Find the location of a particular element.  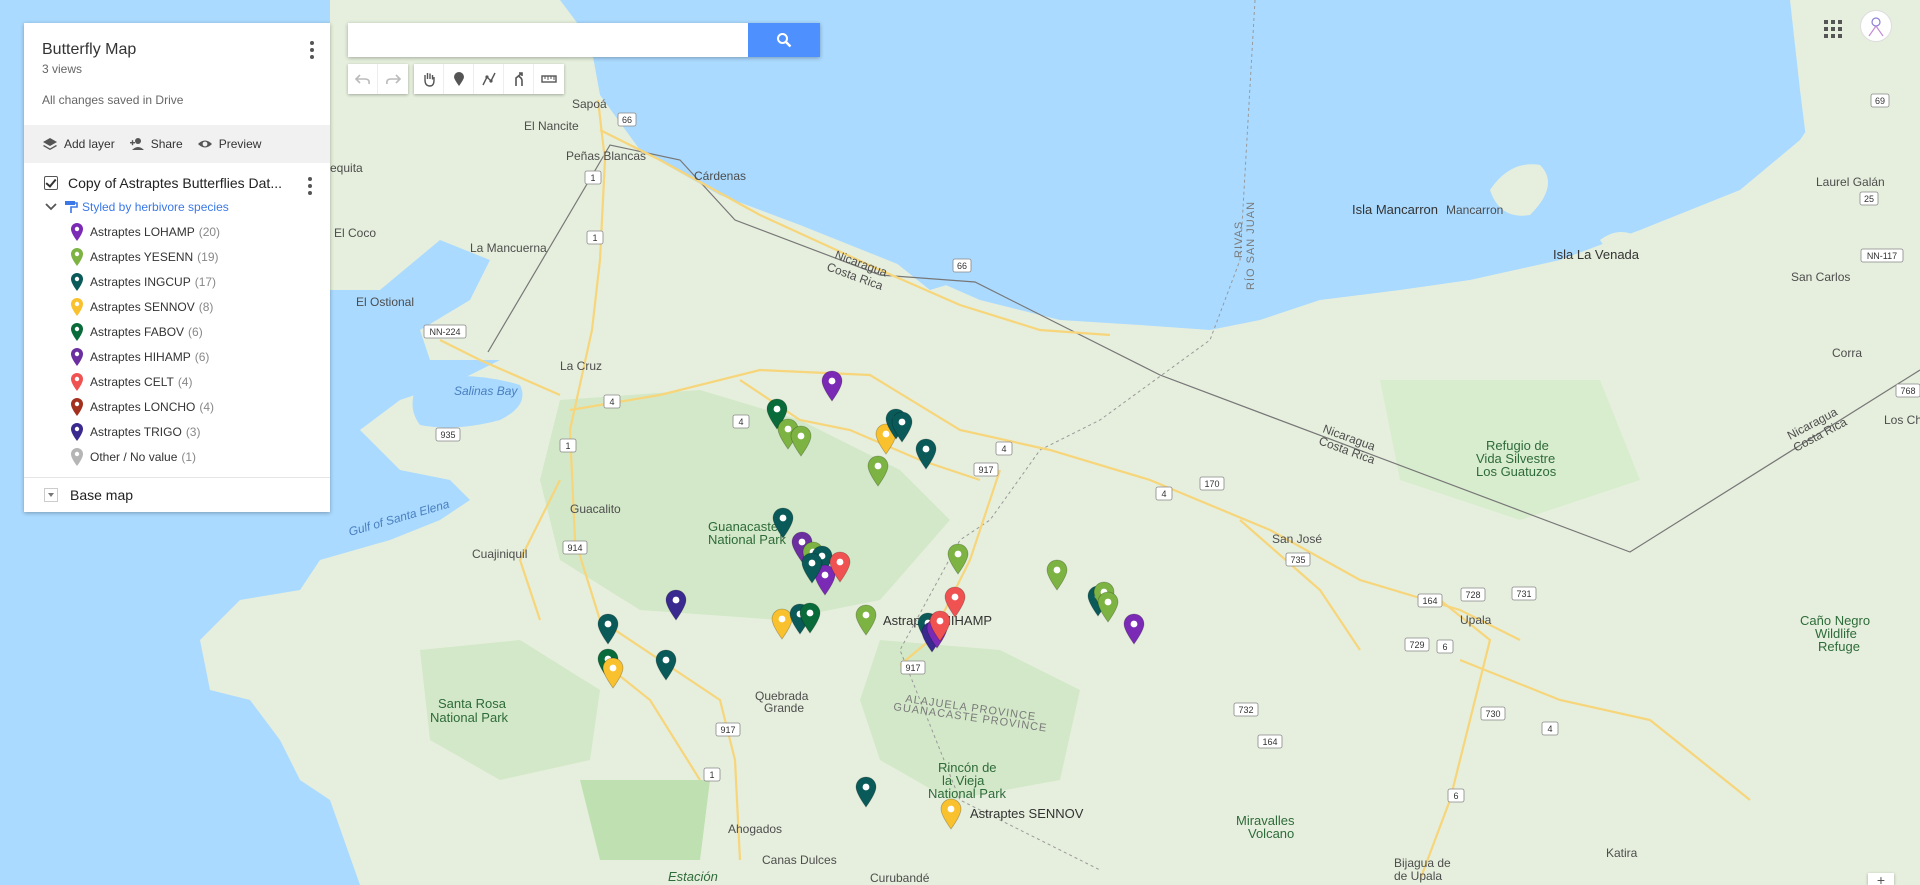

legend-count: (1) is located at coordinates (189, 456).